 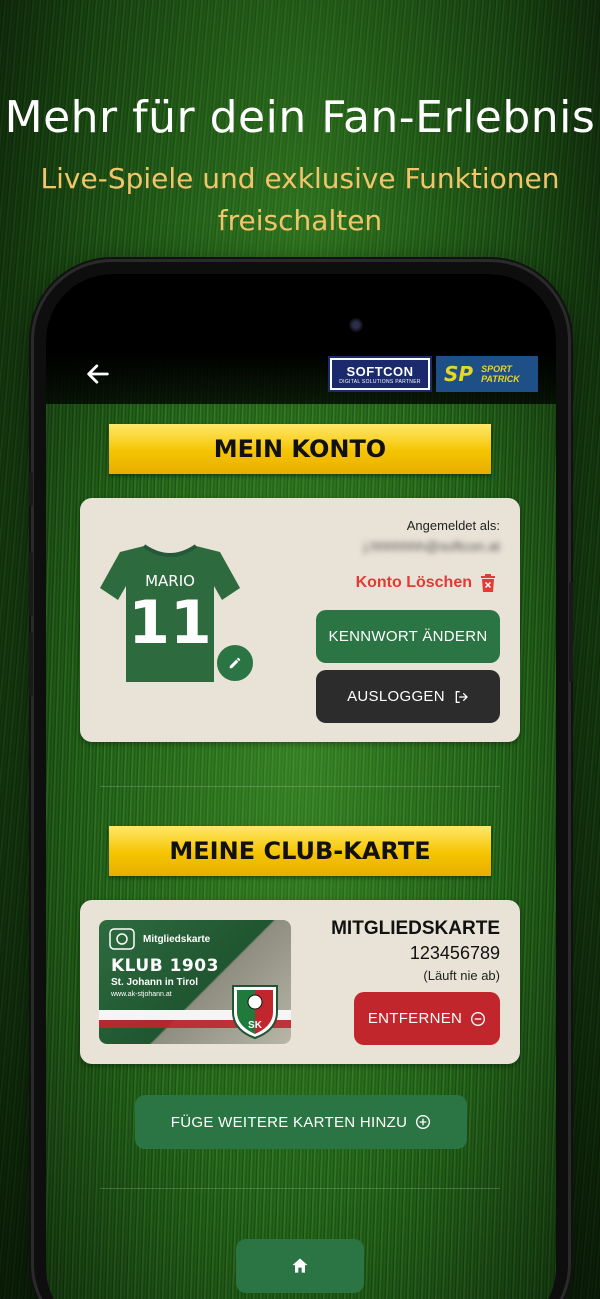 What do you see at coordinates (478, 1018) in the screenshot?
I see `minus-circle-icon` at bounding box center [478, 1018].